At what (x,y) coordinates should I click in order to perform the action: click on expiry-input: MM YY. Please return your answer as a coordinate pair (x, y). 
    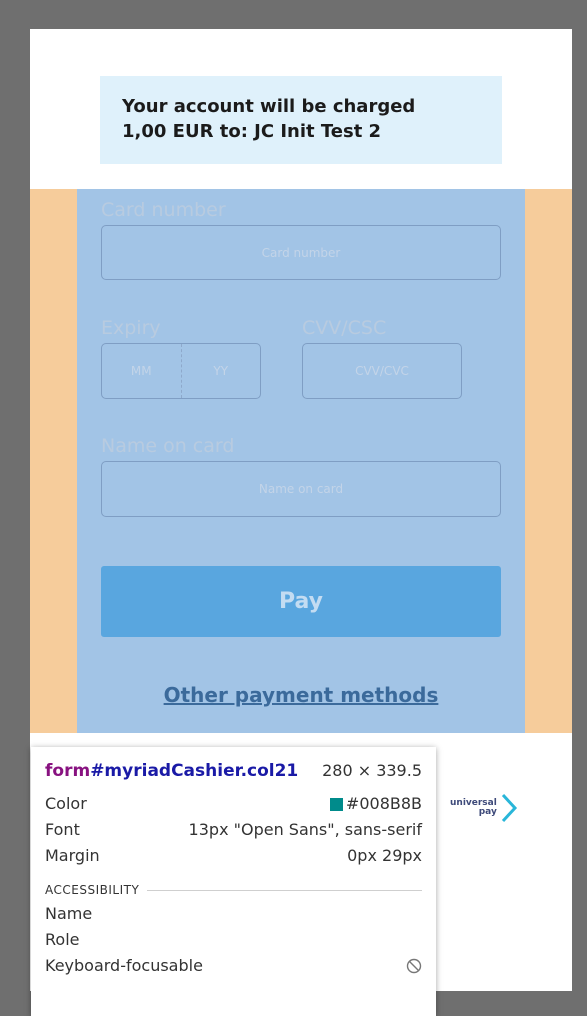
    Looking at the image, I should click on (181, 371).